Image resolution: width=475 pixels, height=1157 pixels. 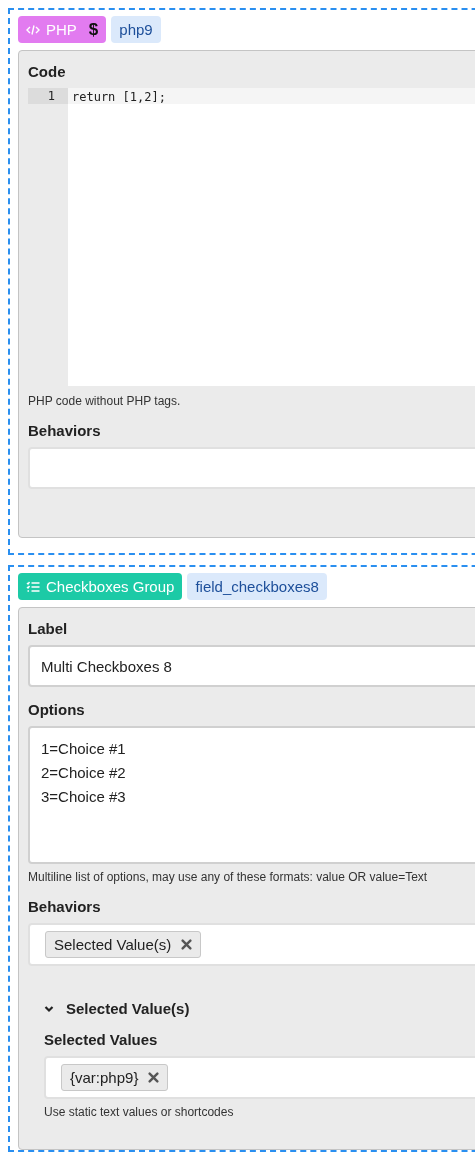 What do you see at coordinates (33, 586) in the screenshot?
I see `checklist-icon` at bounding box center [33, 586].